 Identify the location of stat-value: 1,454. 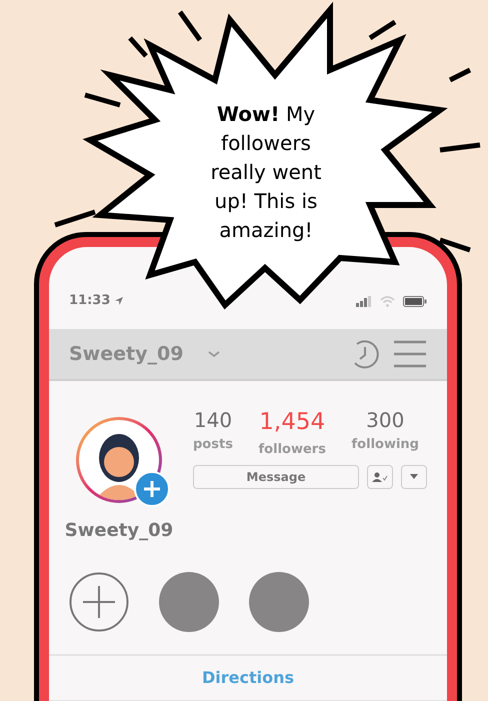
(292, 422).